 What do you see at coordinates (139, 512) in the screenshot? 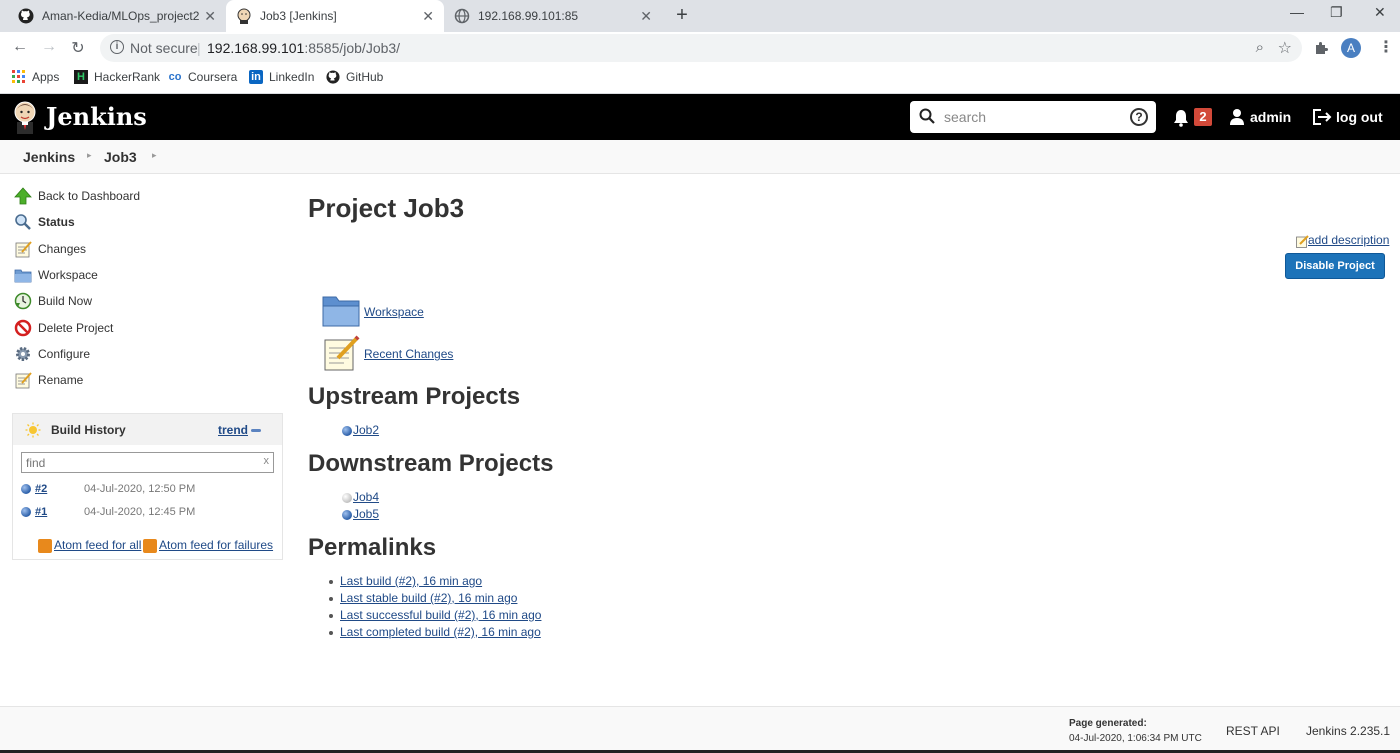
I see `build-date: 04-Jul-2020, 12:45 PM` at bounding box center [139, 512].